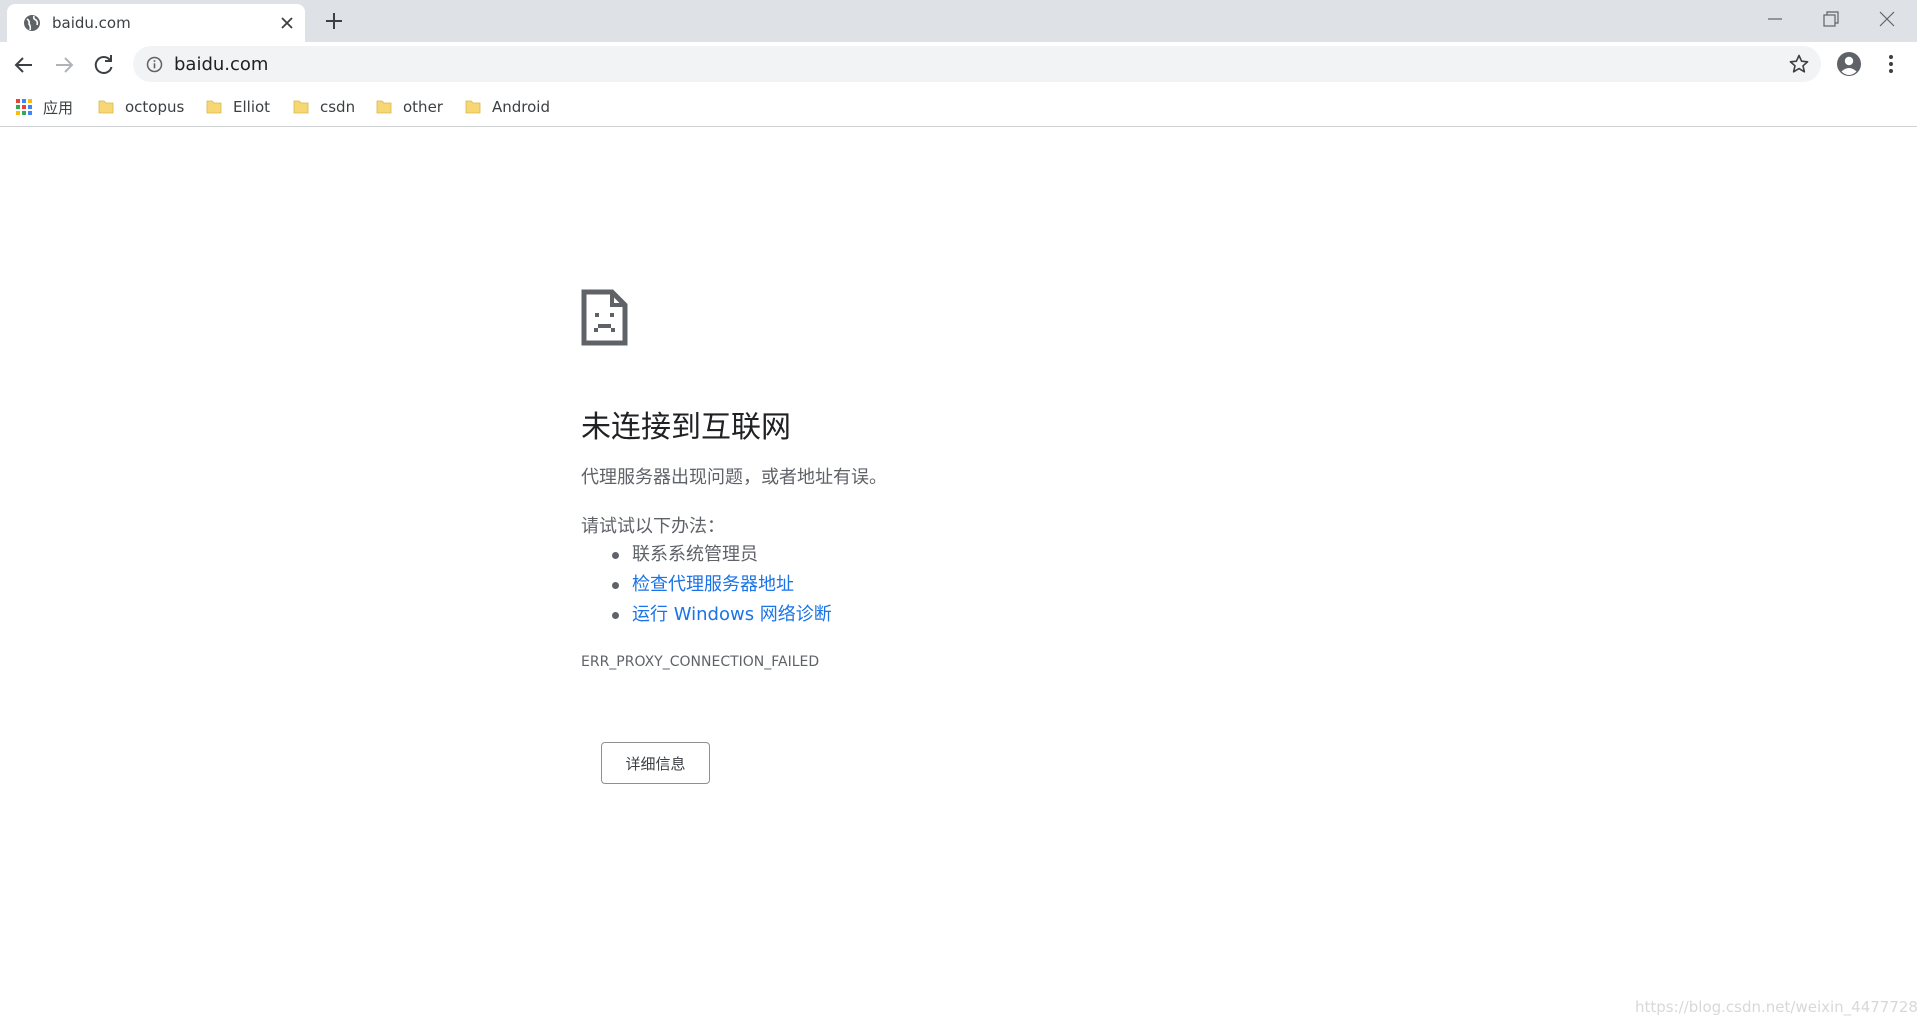 The width and height of the screenshot is (1917, 1027). I want to click on globe-icon, so click(32, 23).